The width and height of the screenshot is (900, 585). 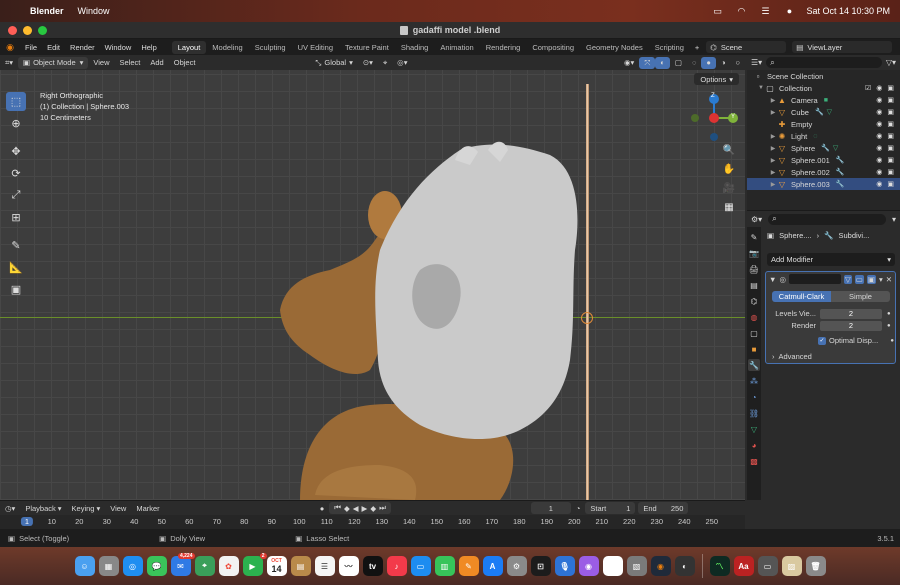 I want to click on camera-view-icon: 🎥, so click(x=729, y=188).